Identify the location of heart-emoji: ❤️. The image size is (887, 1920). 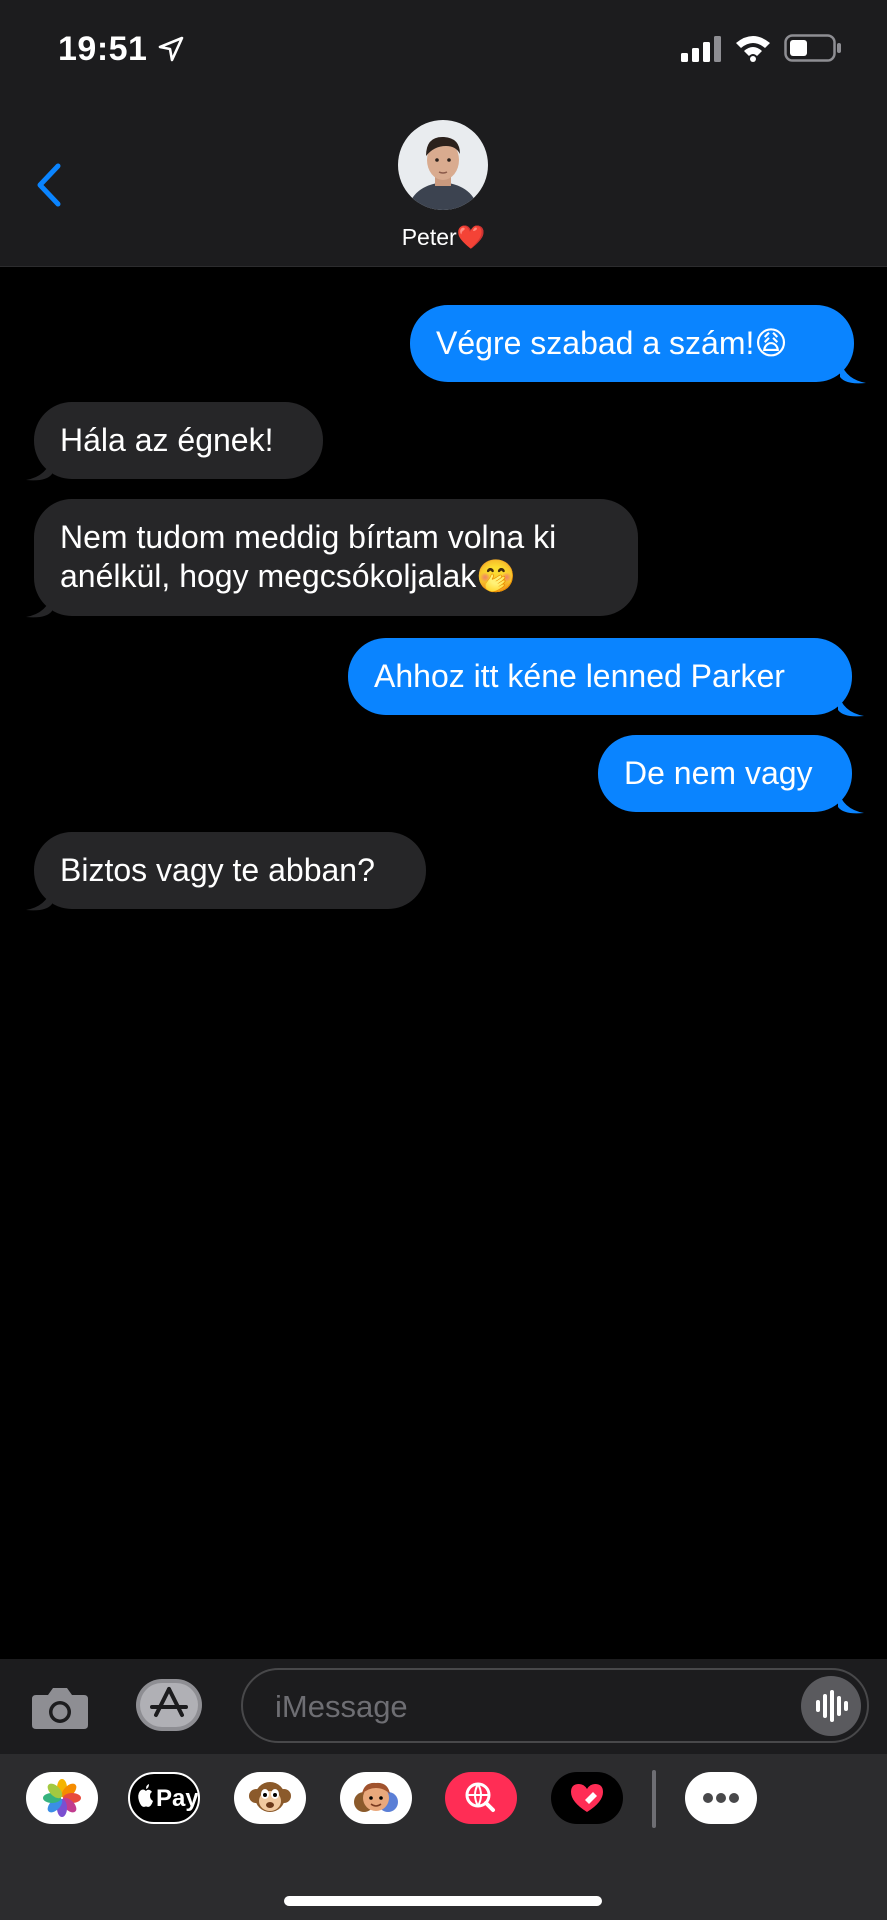
(471, 237).